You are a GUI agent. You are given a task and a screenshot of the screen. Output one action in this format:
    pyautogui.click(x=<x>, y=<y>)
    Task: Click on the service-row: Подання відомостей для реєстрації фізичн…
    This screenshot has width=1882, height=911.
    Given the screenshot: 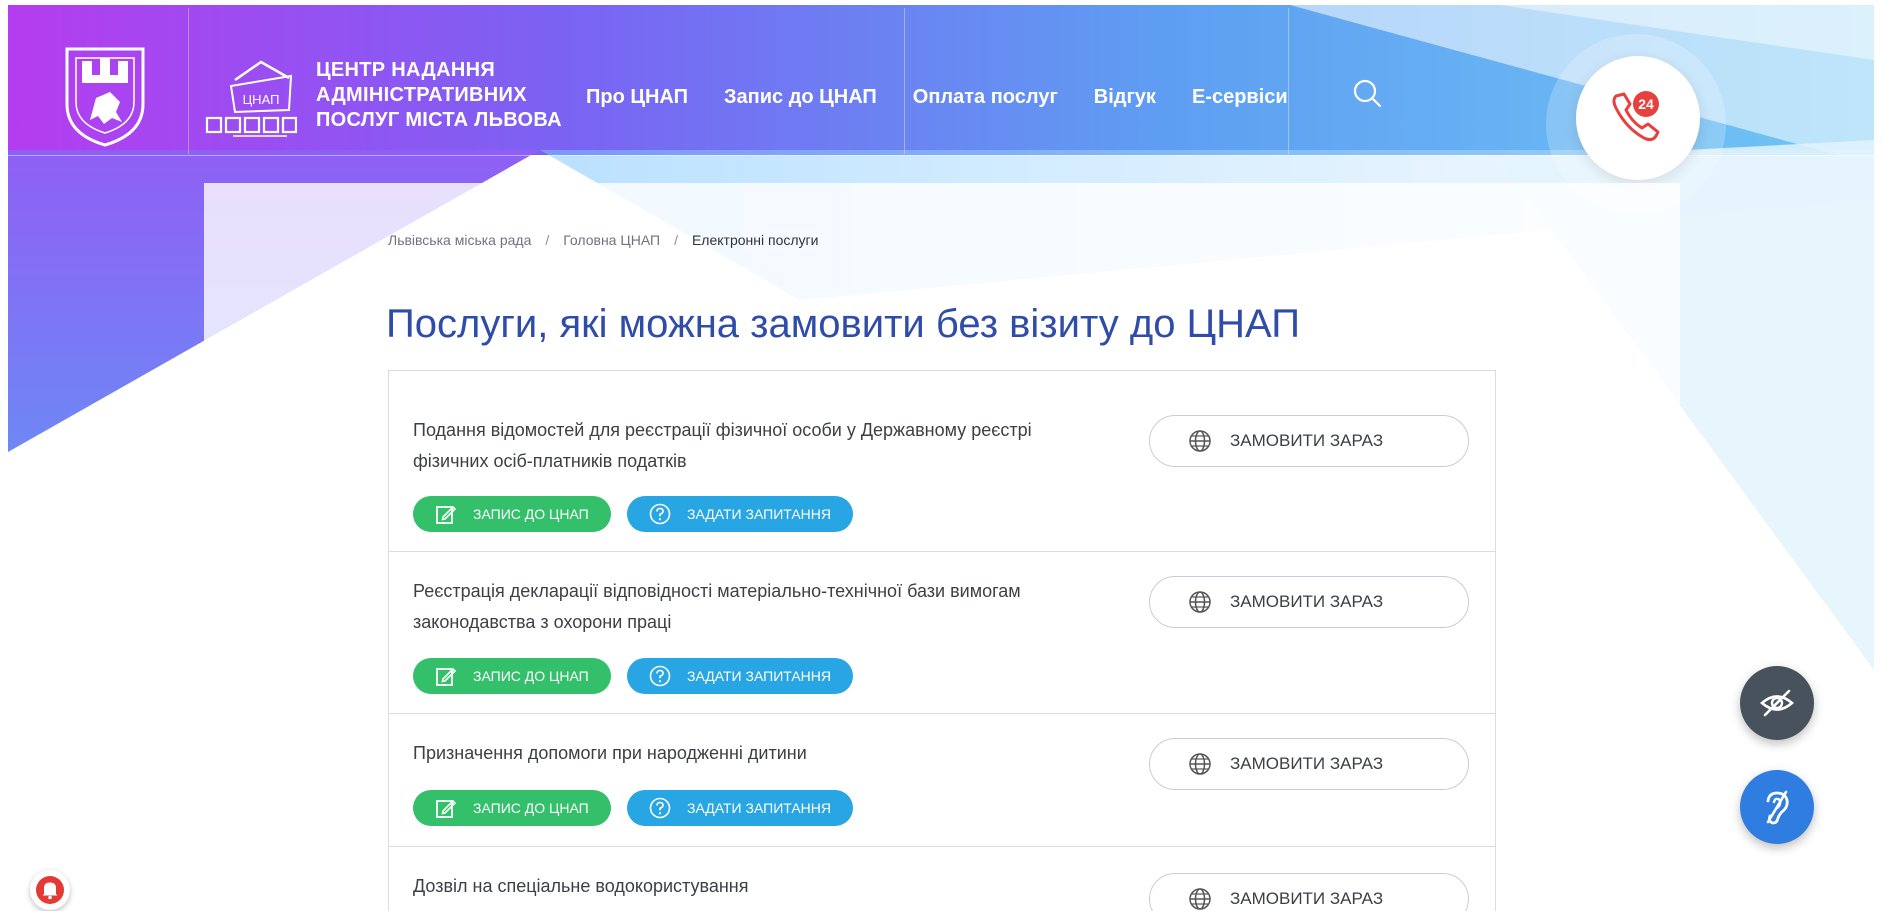 What is the action you would take?
    pyautogui.click(x=942, y=461)
    